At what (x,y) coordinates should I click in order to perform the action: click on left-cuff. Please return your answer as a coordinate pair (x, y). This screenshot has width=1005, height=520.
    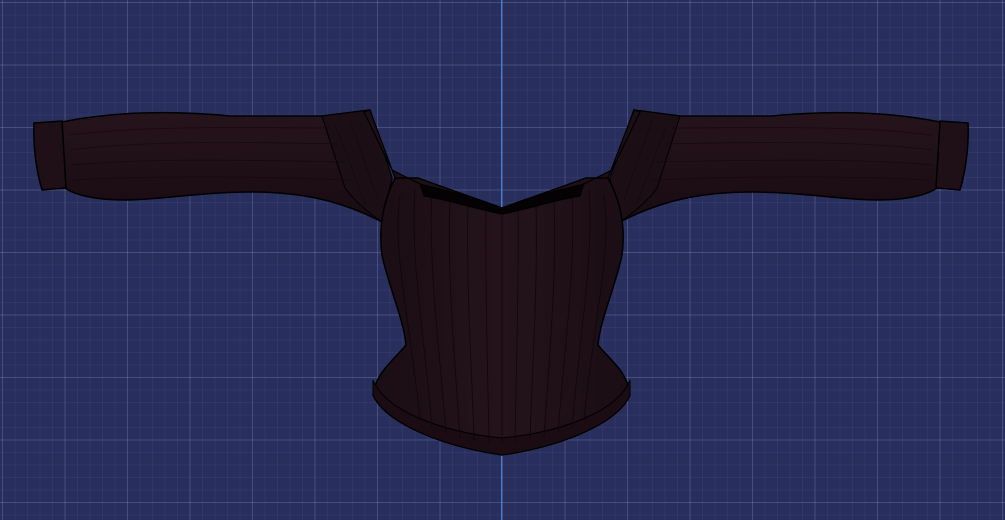
    Looking at the image, I should click on (50, 155).